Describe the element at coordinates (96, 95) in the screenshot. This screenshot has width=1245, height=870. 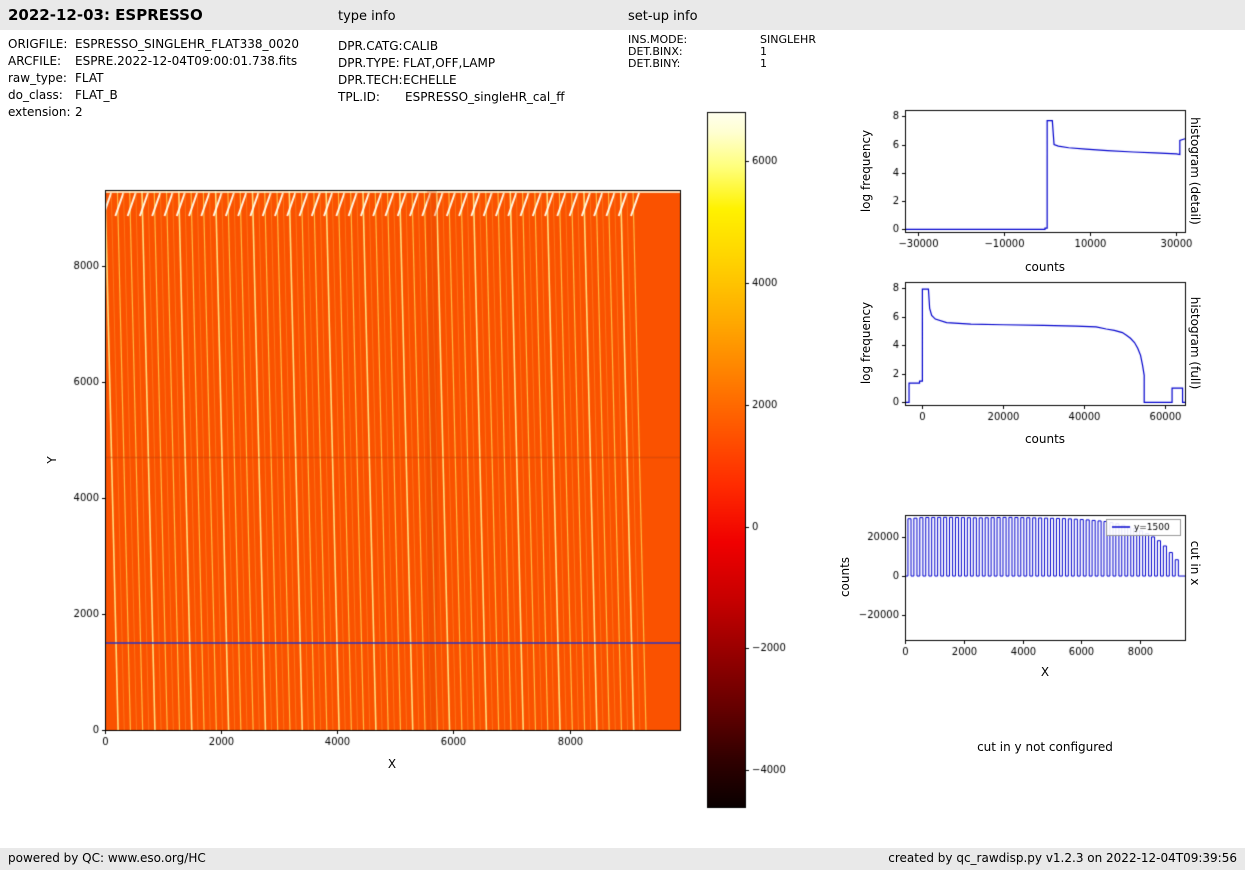
I see `info-value: FLAT_B` at that location.